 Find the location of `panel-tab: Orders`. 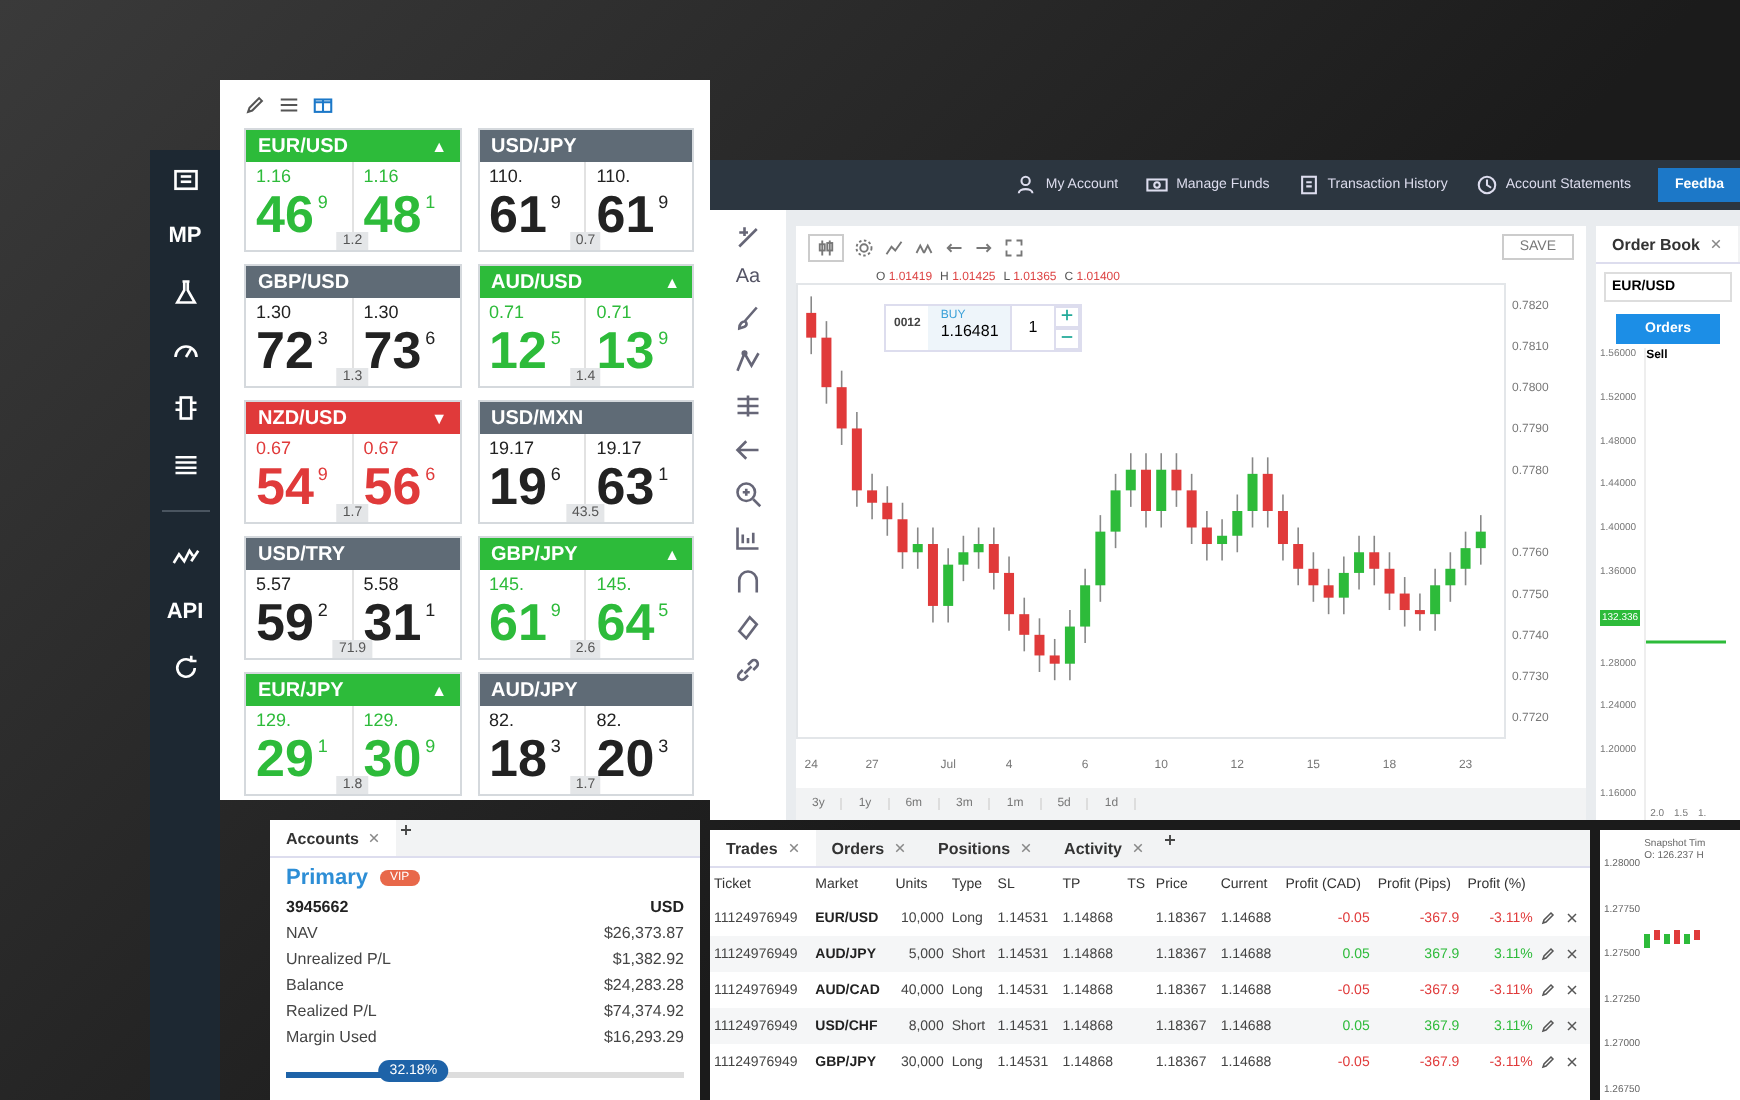

panel-tab: Orders is located at coordinates (869, 848).